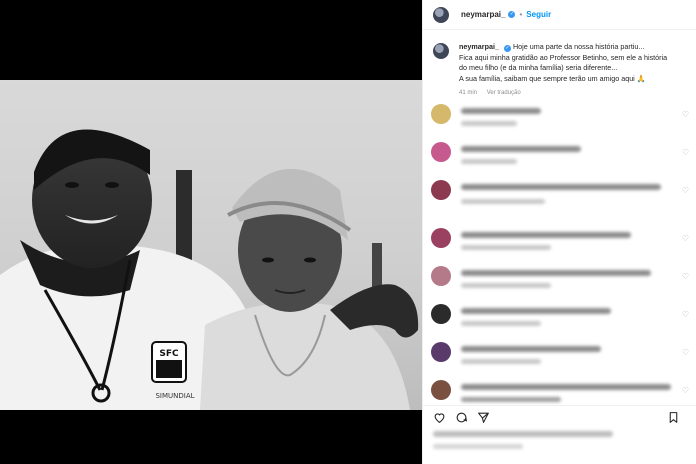 The height and width of the screenshot is (464, 696). I want to click on avatar-icon, so click(441, 14).